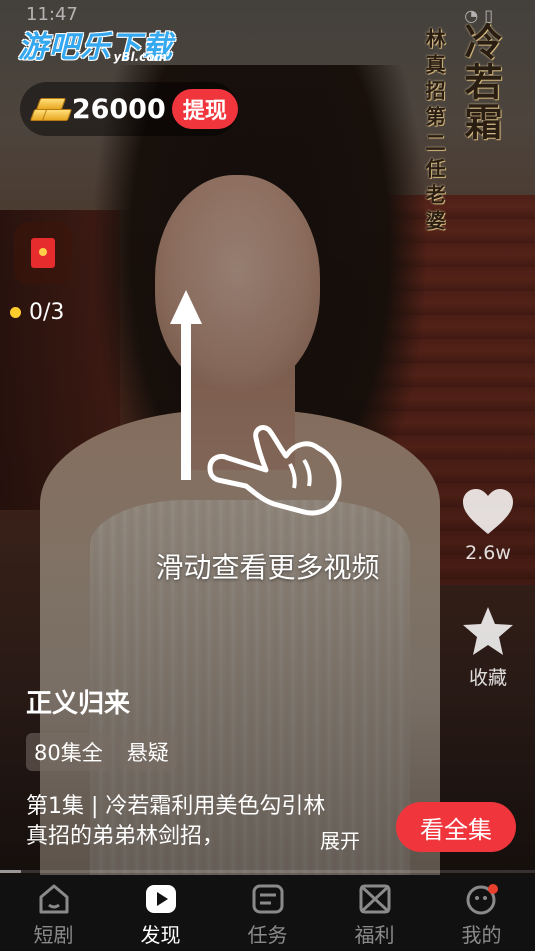 The width and height of the screenshot is (535, 951). Describe the element at coordinates (68, 752) in the screenshot. I see `episode-count-tag: 80集全` at that location.